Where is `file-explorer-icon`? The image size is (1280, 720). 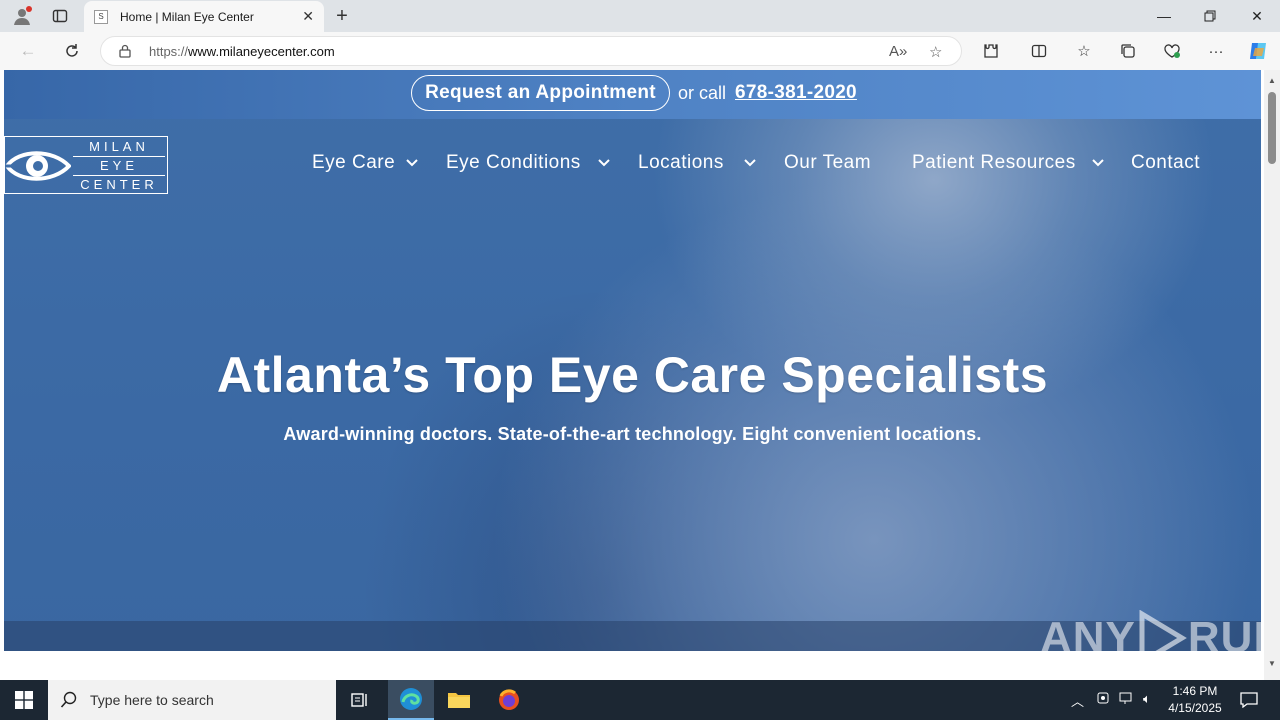 file-explorer-icon is located at coordinates (459, 700).